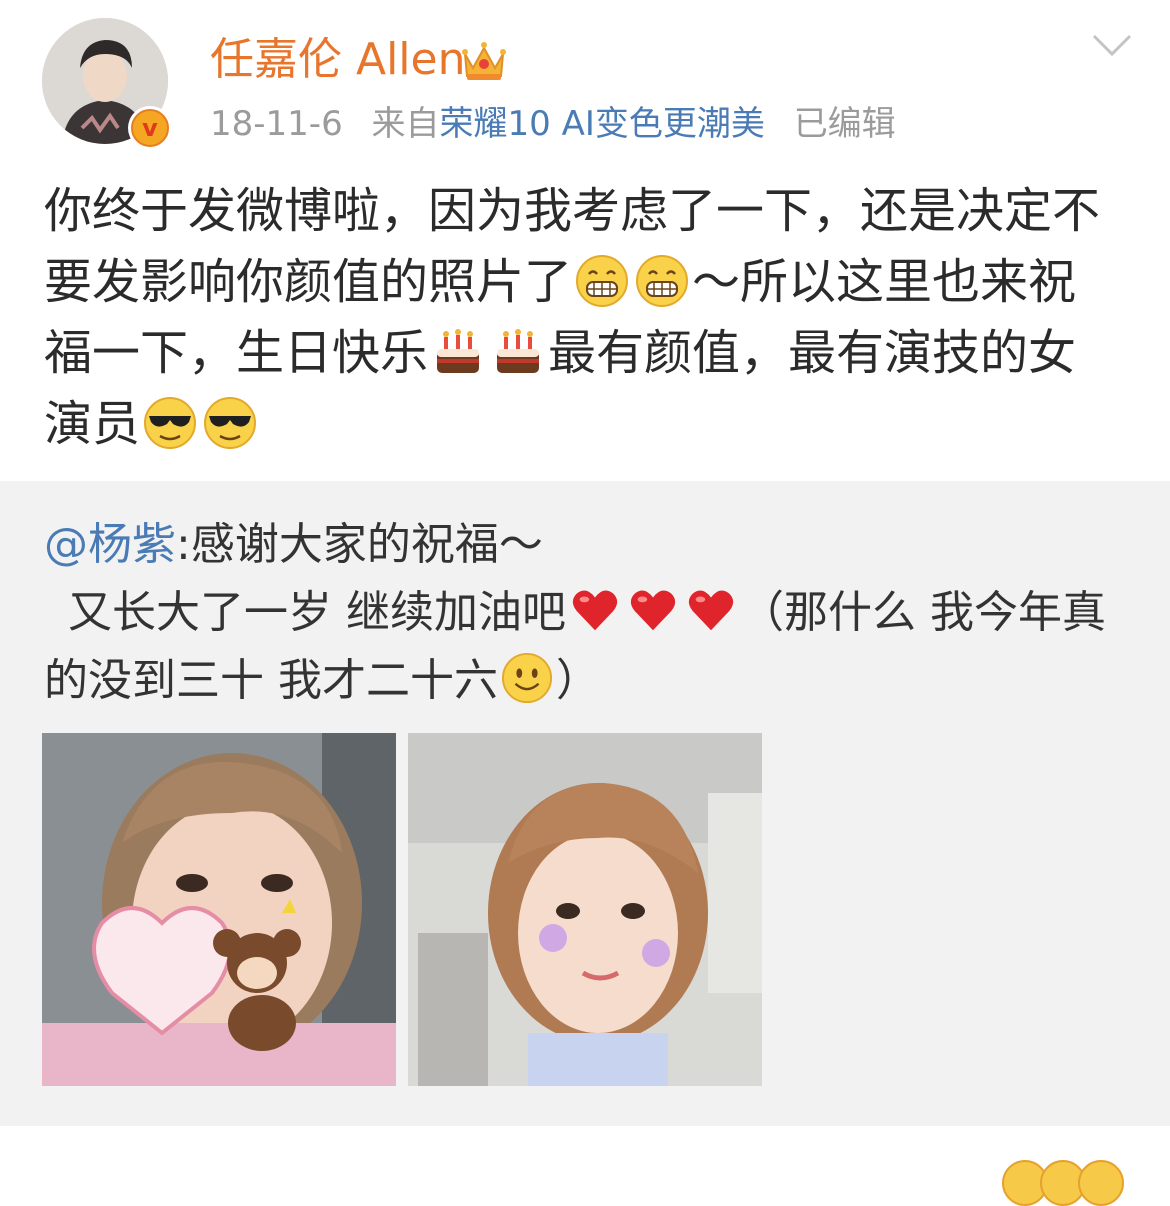 This screenshot has width=1170, height=1206. Describe the element at coordinates (844, 124) in the screenshot. I see `edited-label: 已编辑` at that location.